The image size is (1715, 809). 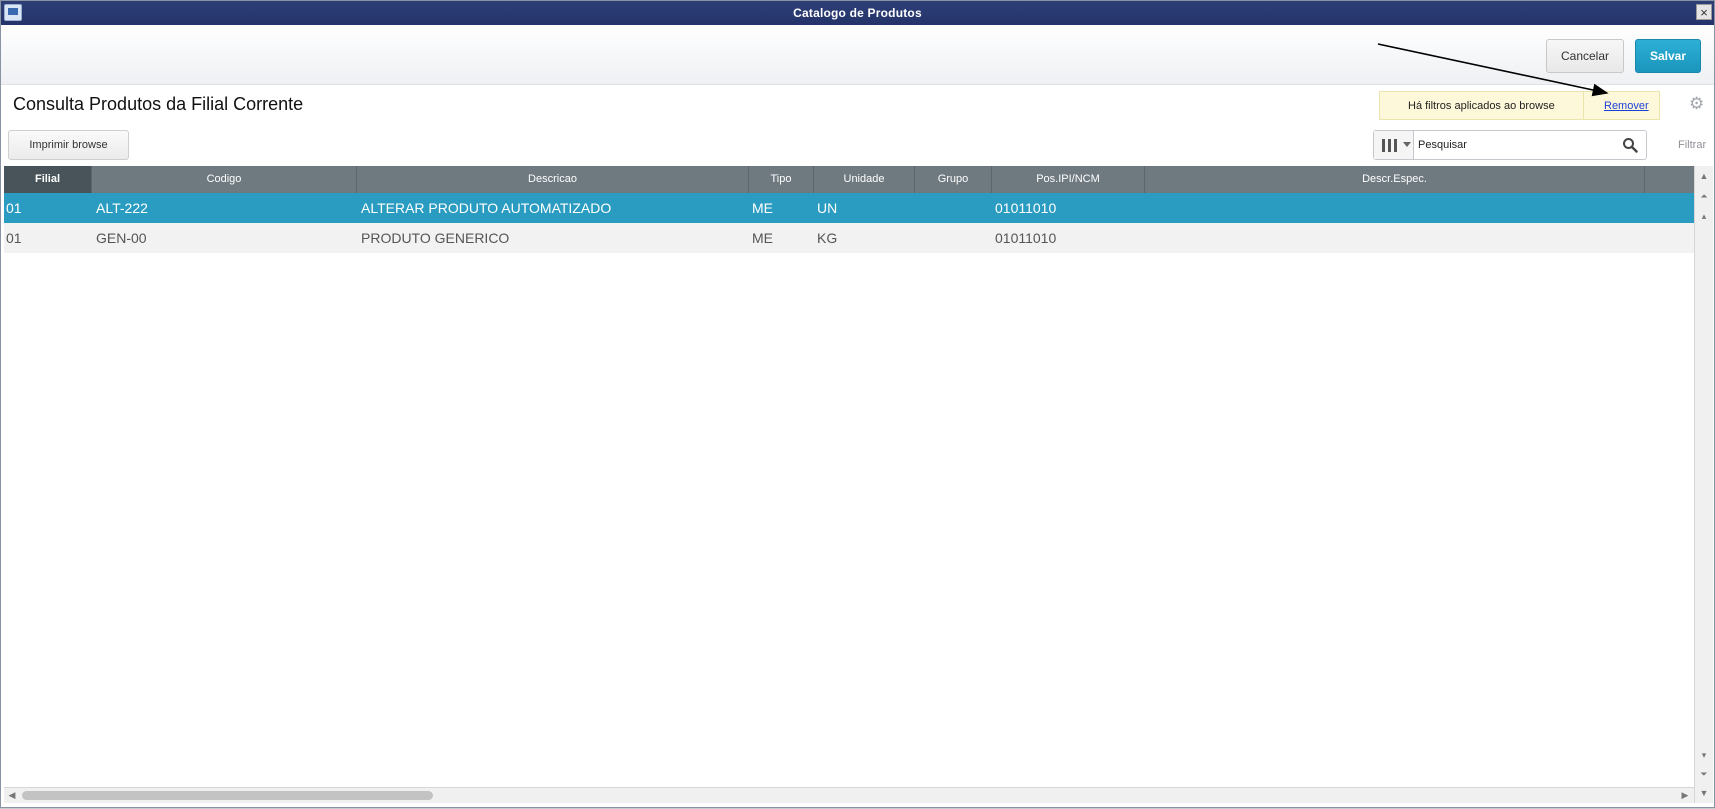 What do you see at coordinates (857, 55) in the screenshot?
I see `toolbar: Cancelar Salvar` at bounding box center [857, 55].